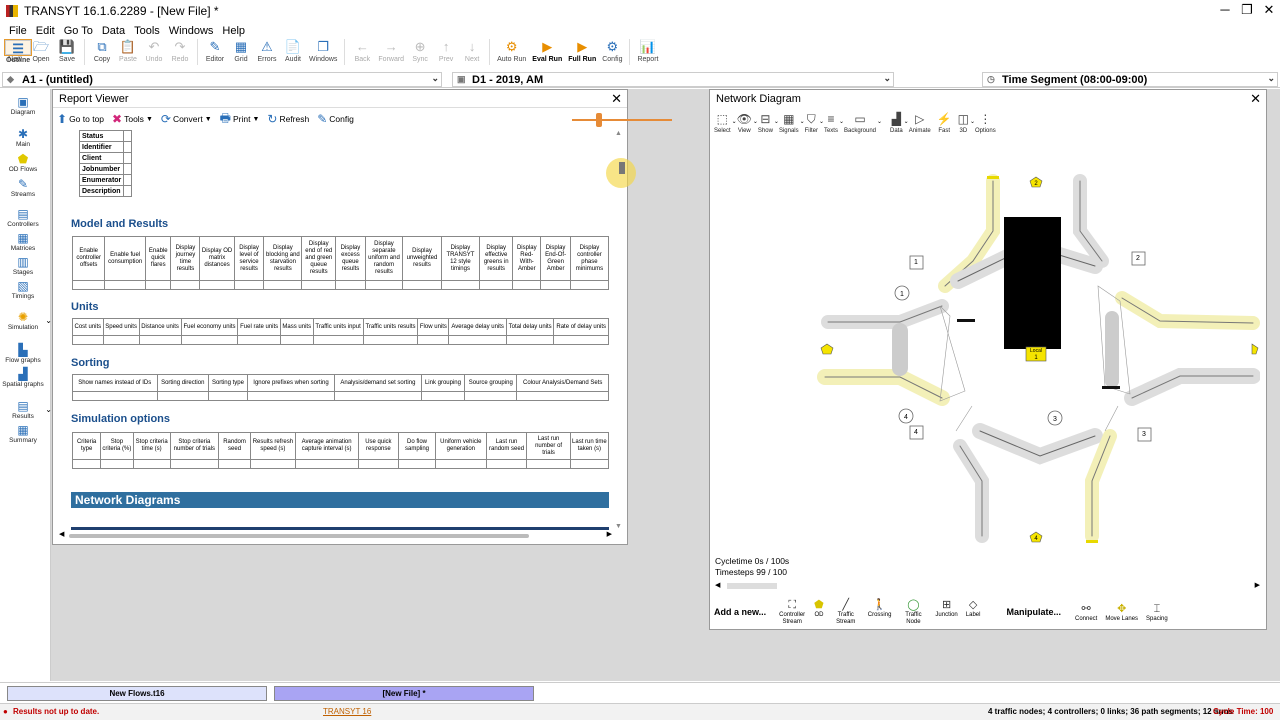 This screenshot has width=1280, height=720. I want to click on menu-windows: Windows, so click(191, 31).